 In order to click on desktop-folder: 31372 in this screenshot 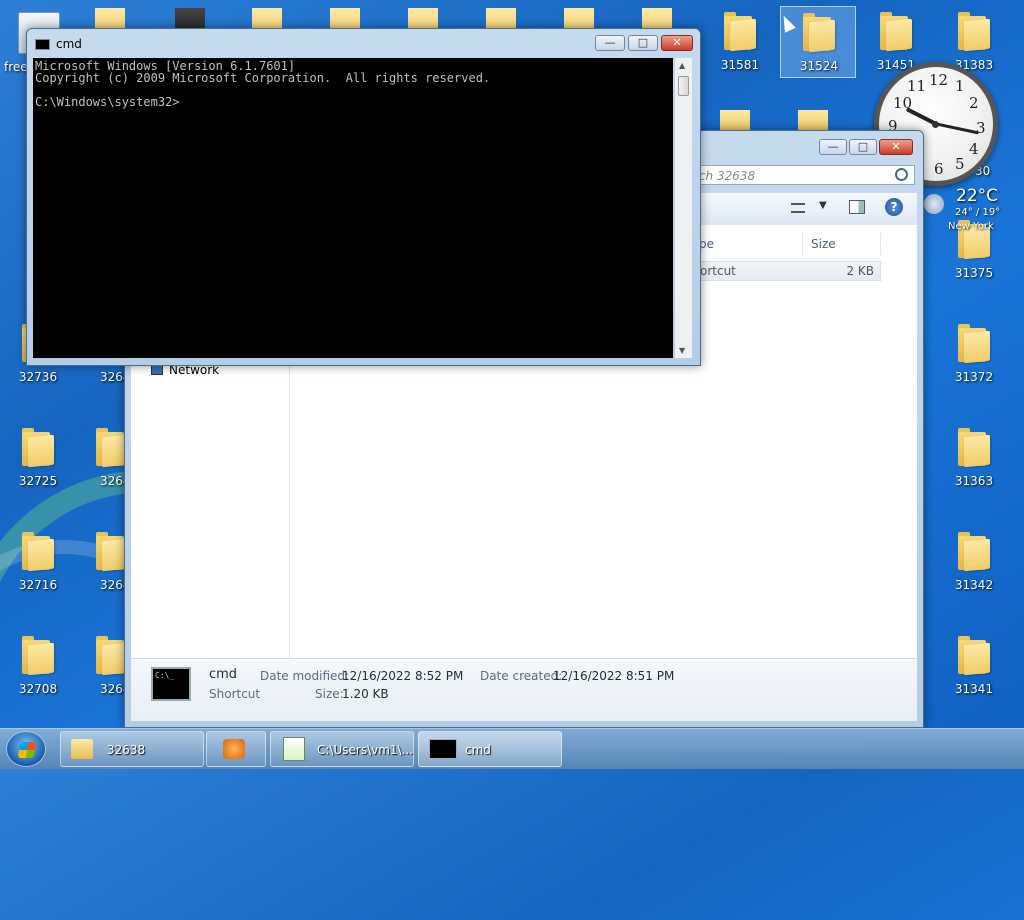, I will do `click(974, 354)`.